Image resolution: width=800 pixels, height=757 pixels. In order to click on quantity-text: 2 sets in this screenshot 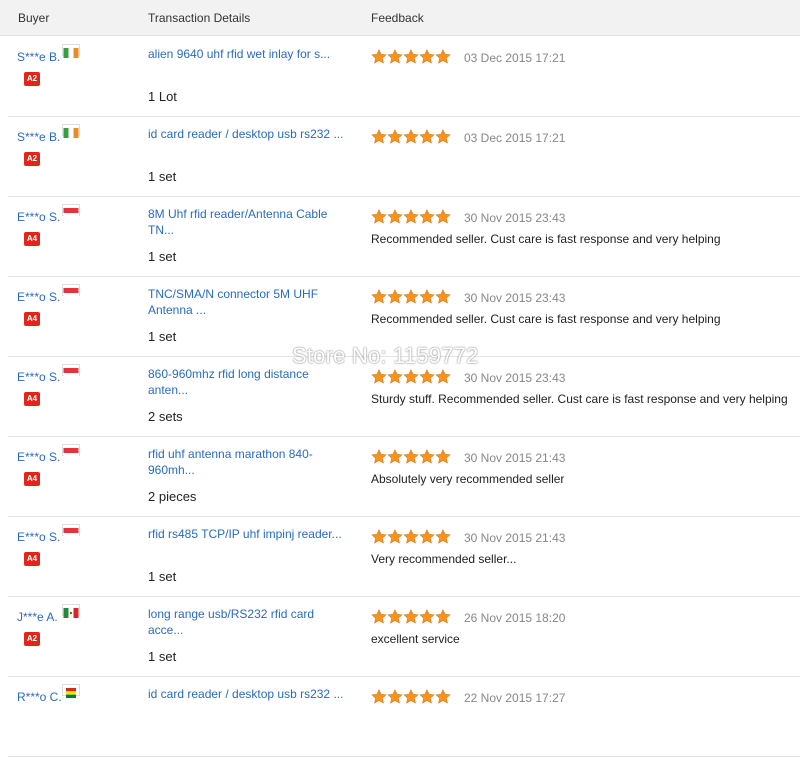, I will do `click(165, 416)`.